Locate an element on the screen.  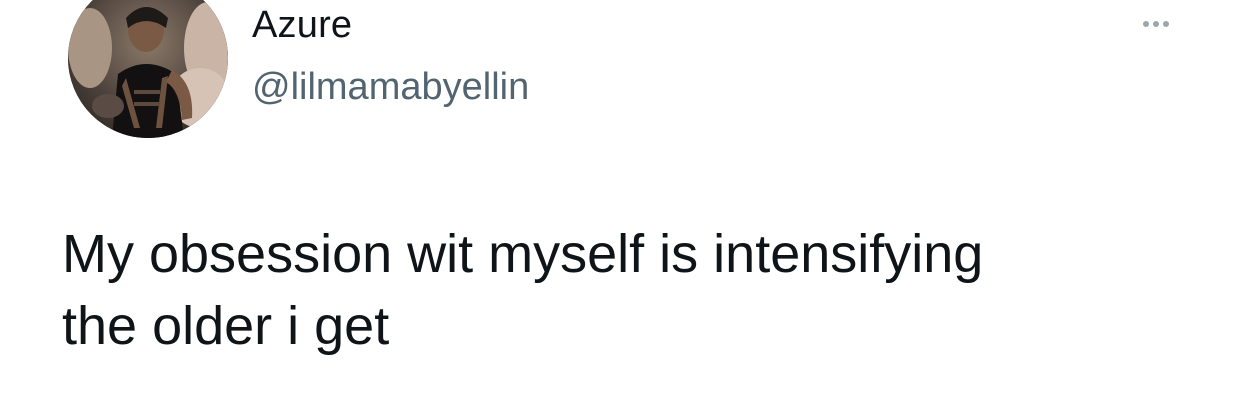
avatar-photo is located at coordinates (148, 69).